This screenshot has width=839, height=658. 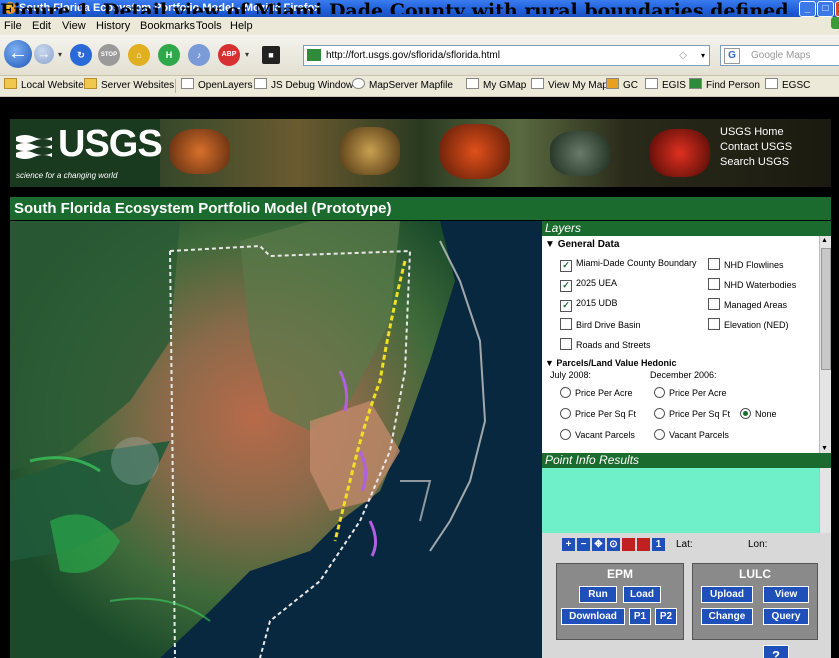 I want to click on bookmark-find-person: Find Person, so click(x=724, y=86).